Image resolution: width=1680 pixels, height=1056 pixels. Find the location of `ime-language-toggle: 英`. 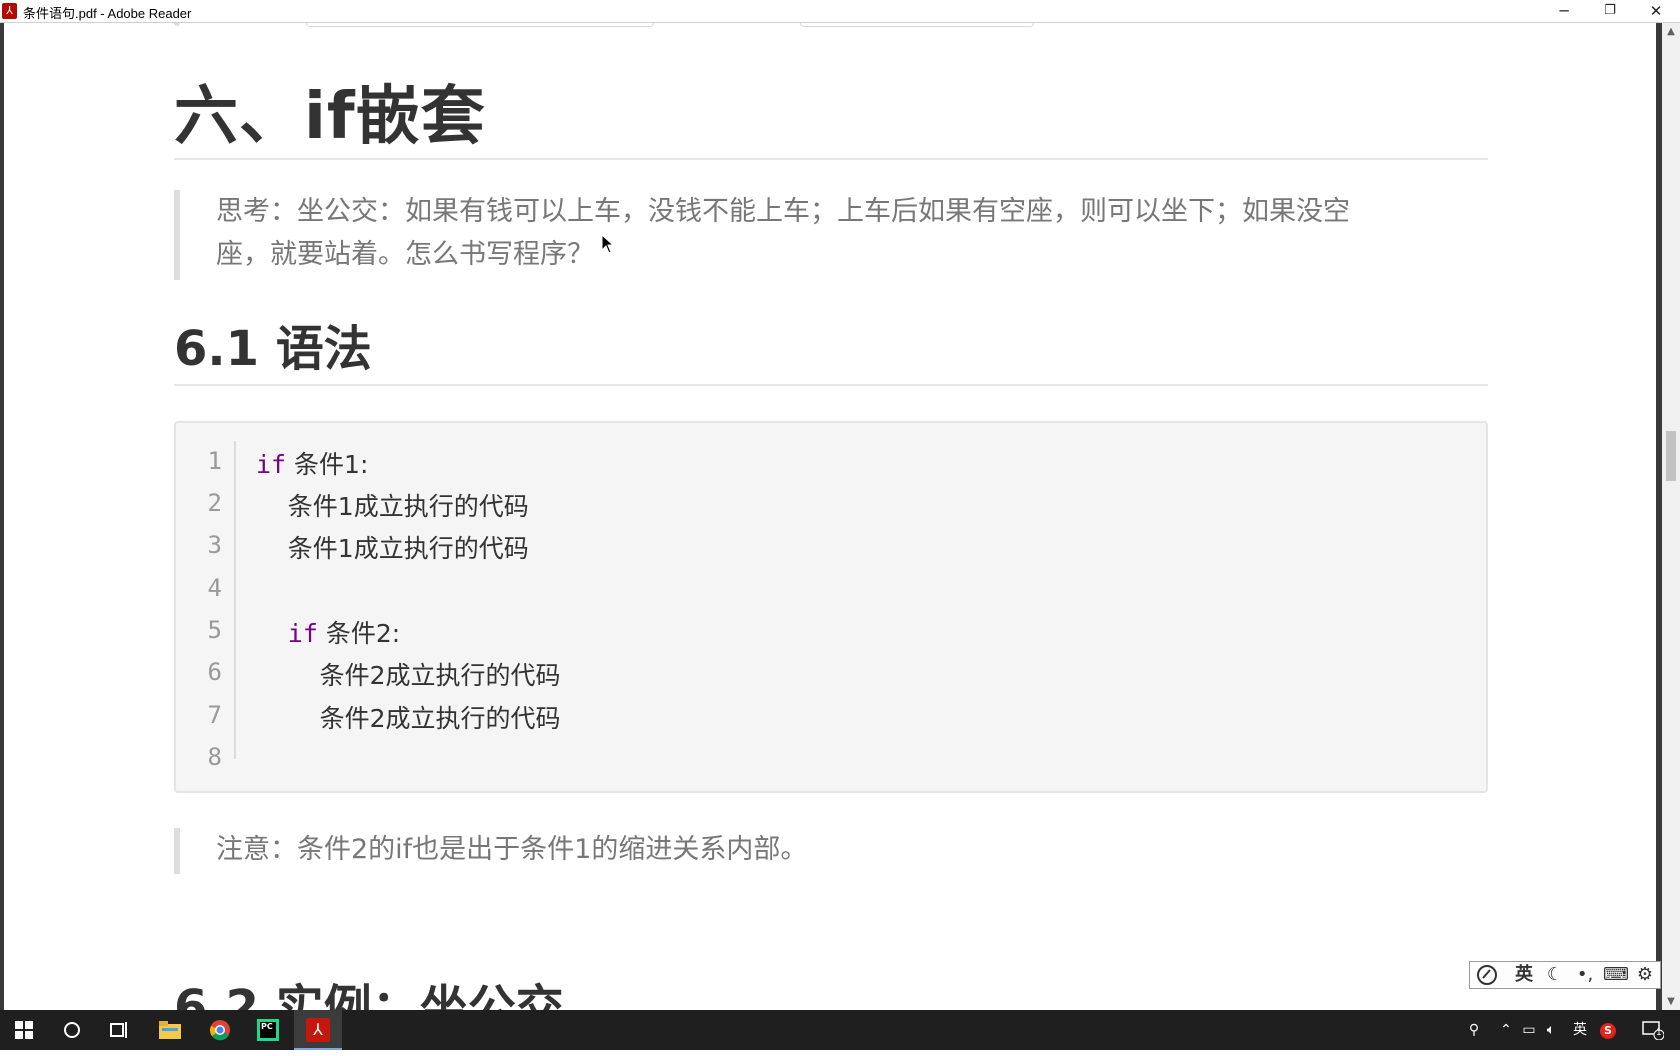

ime-language-toggle: 英 is located at coordinates (1524, 975).